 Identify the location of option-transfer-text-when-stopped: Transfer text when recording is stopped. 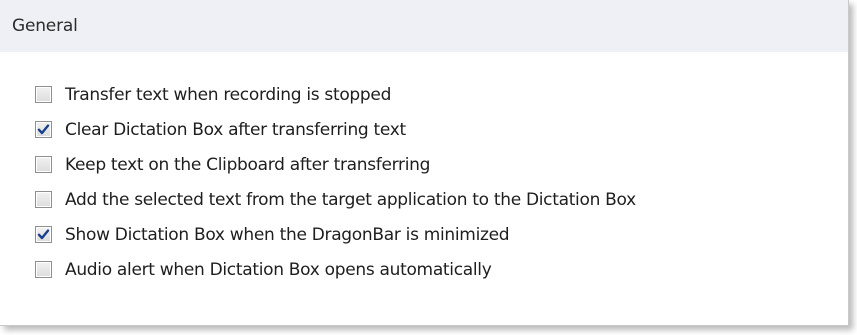
(335, 94).